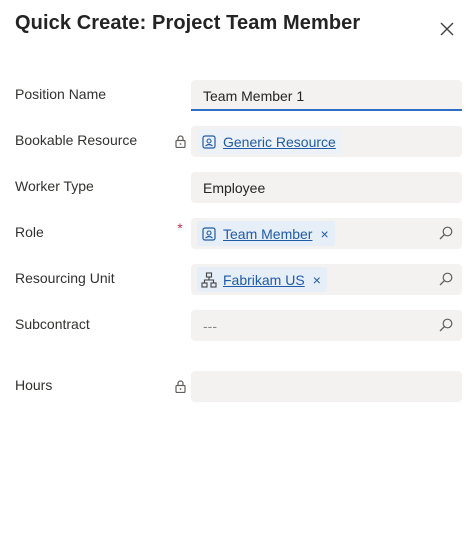  I want to click on hours-row: Hours, so click(237, 387).